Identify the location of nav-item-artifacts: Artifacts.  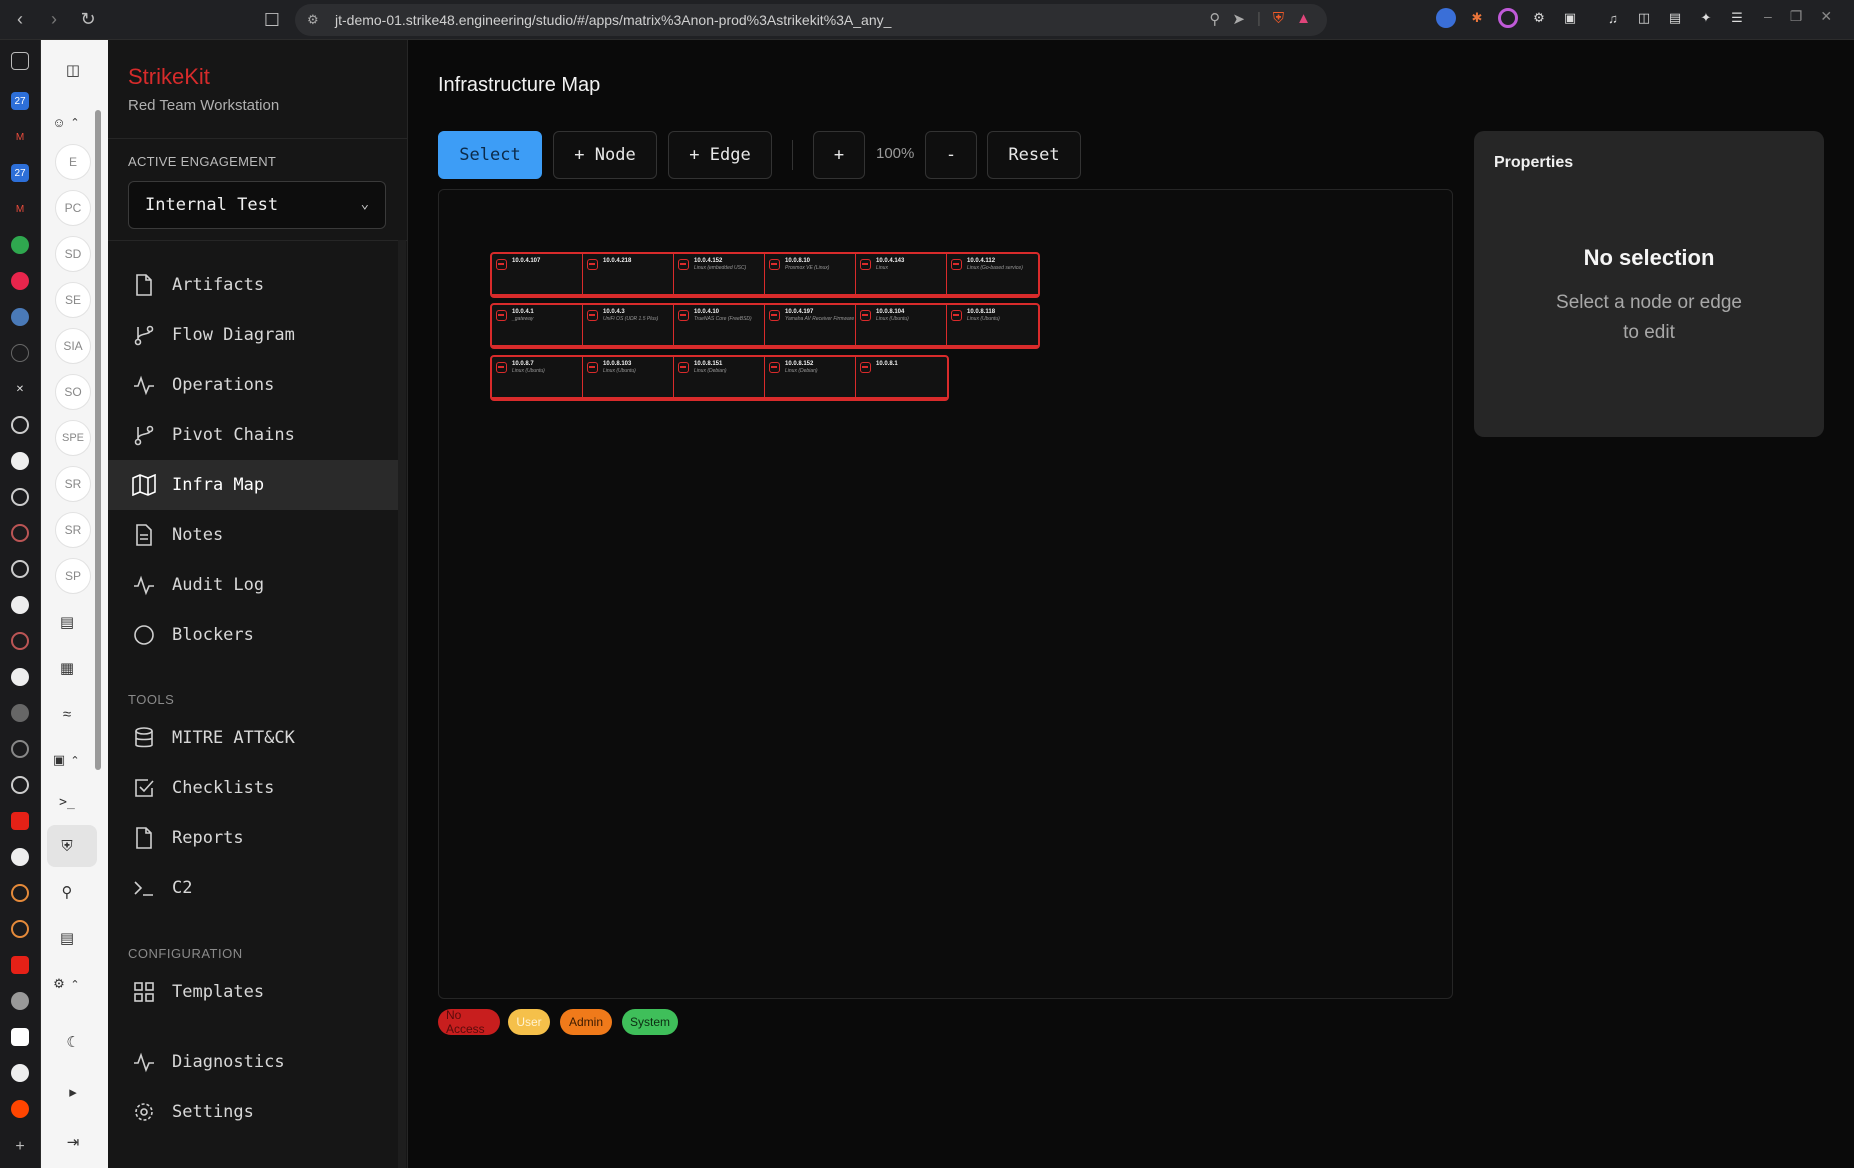
(253, 285).